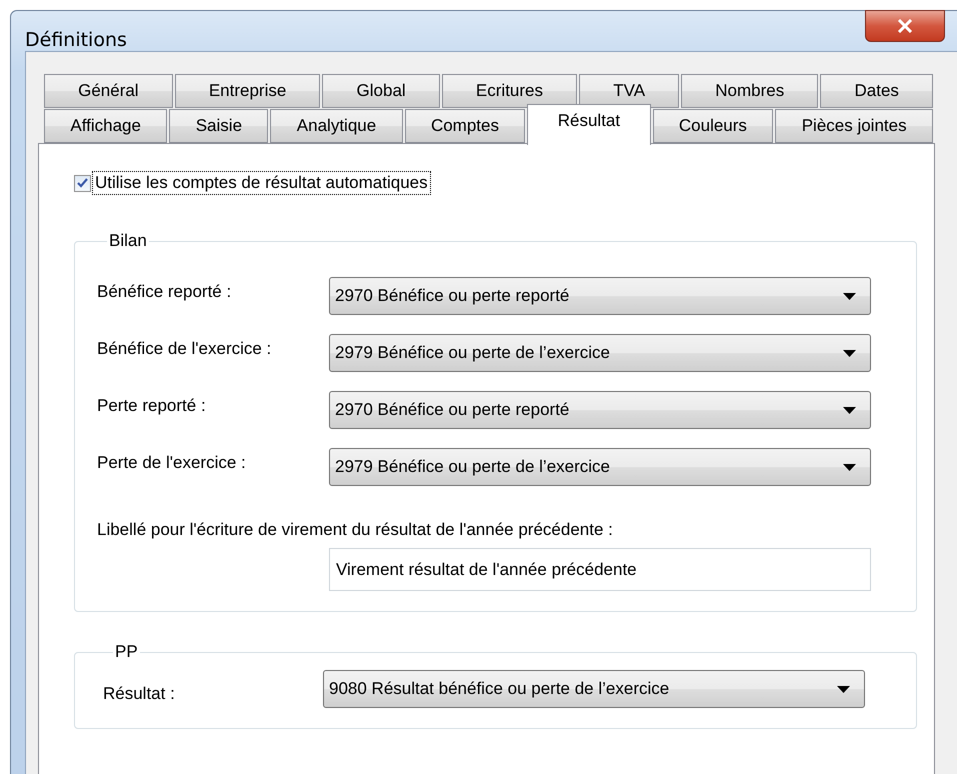 The image size is (957, 774). What do you see at coordinates (465, 126) in the screenshot?
I see `tab: Comptes` at bounding box center [465, 126].